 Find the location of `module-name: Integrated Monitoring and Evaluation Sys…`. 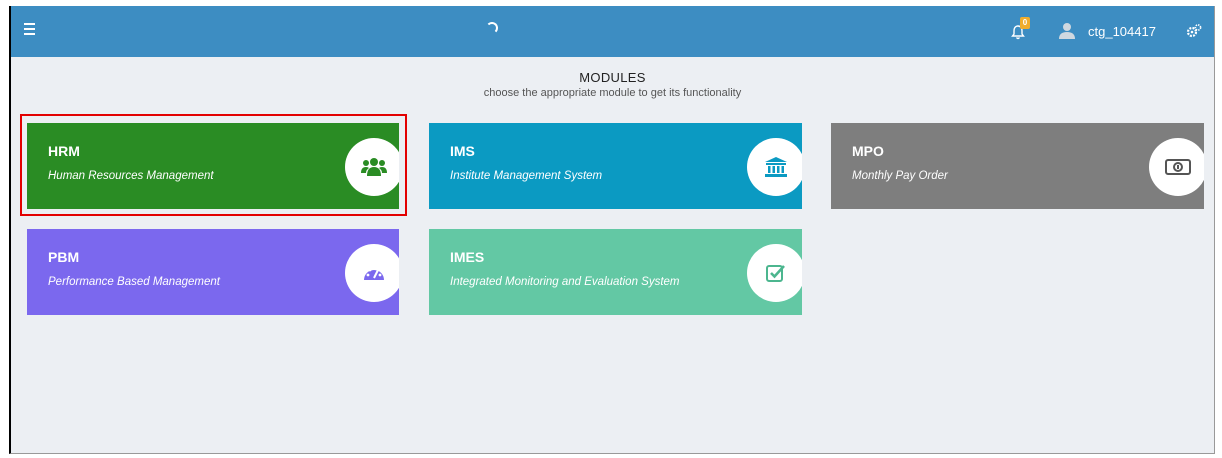

module-name: Integrated Monitoring and Evaluation Sys… is located at coordinates (565, 282).